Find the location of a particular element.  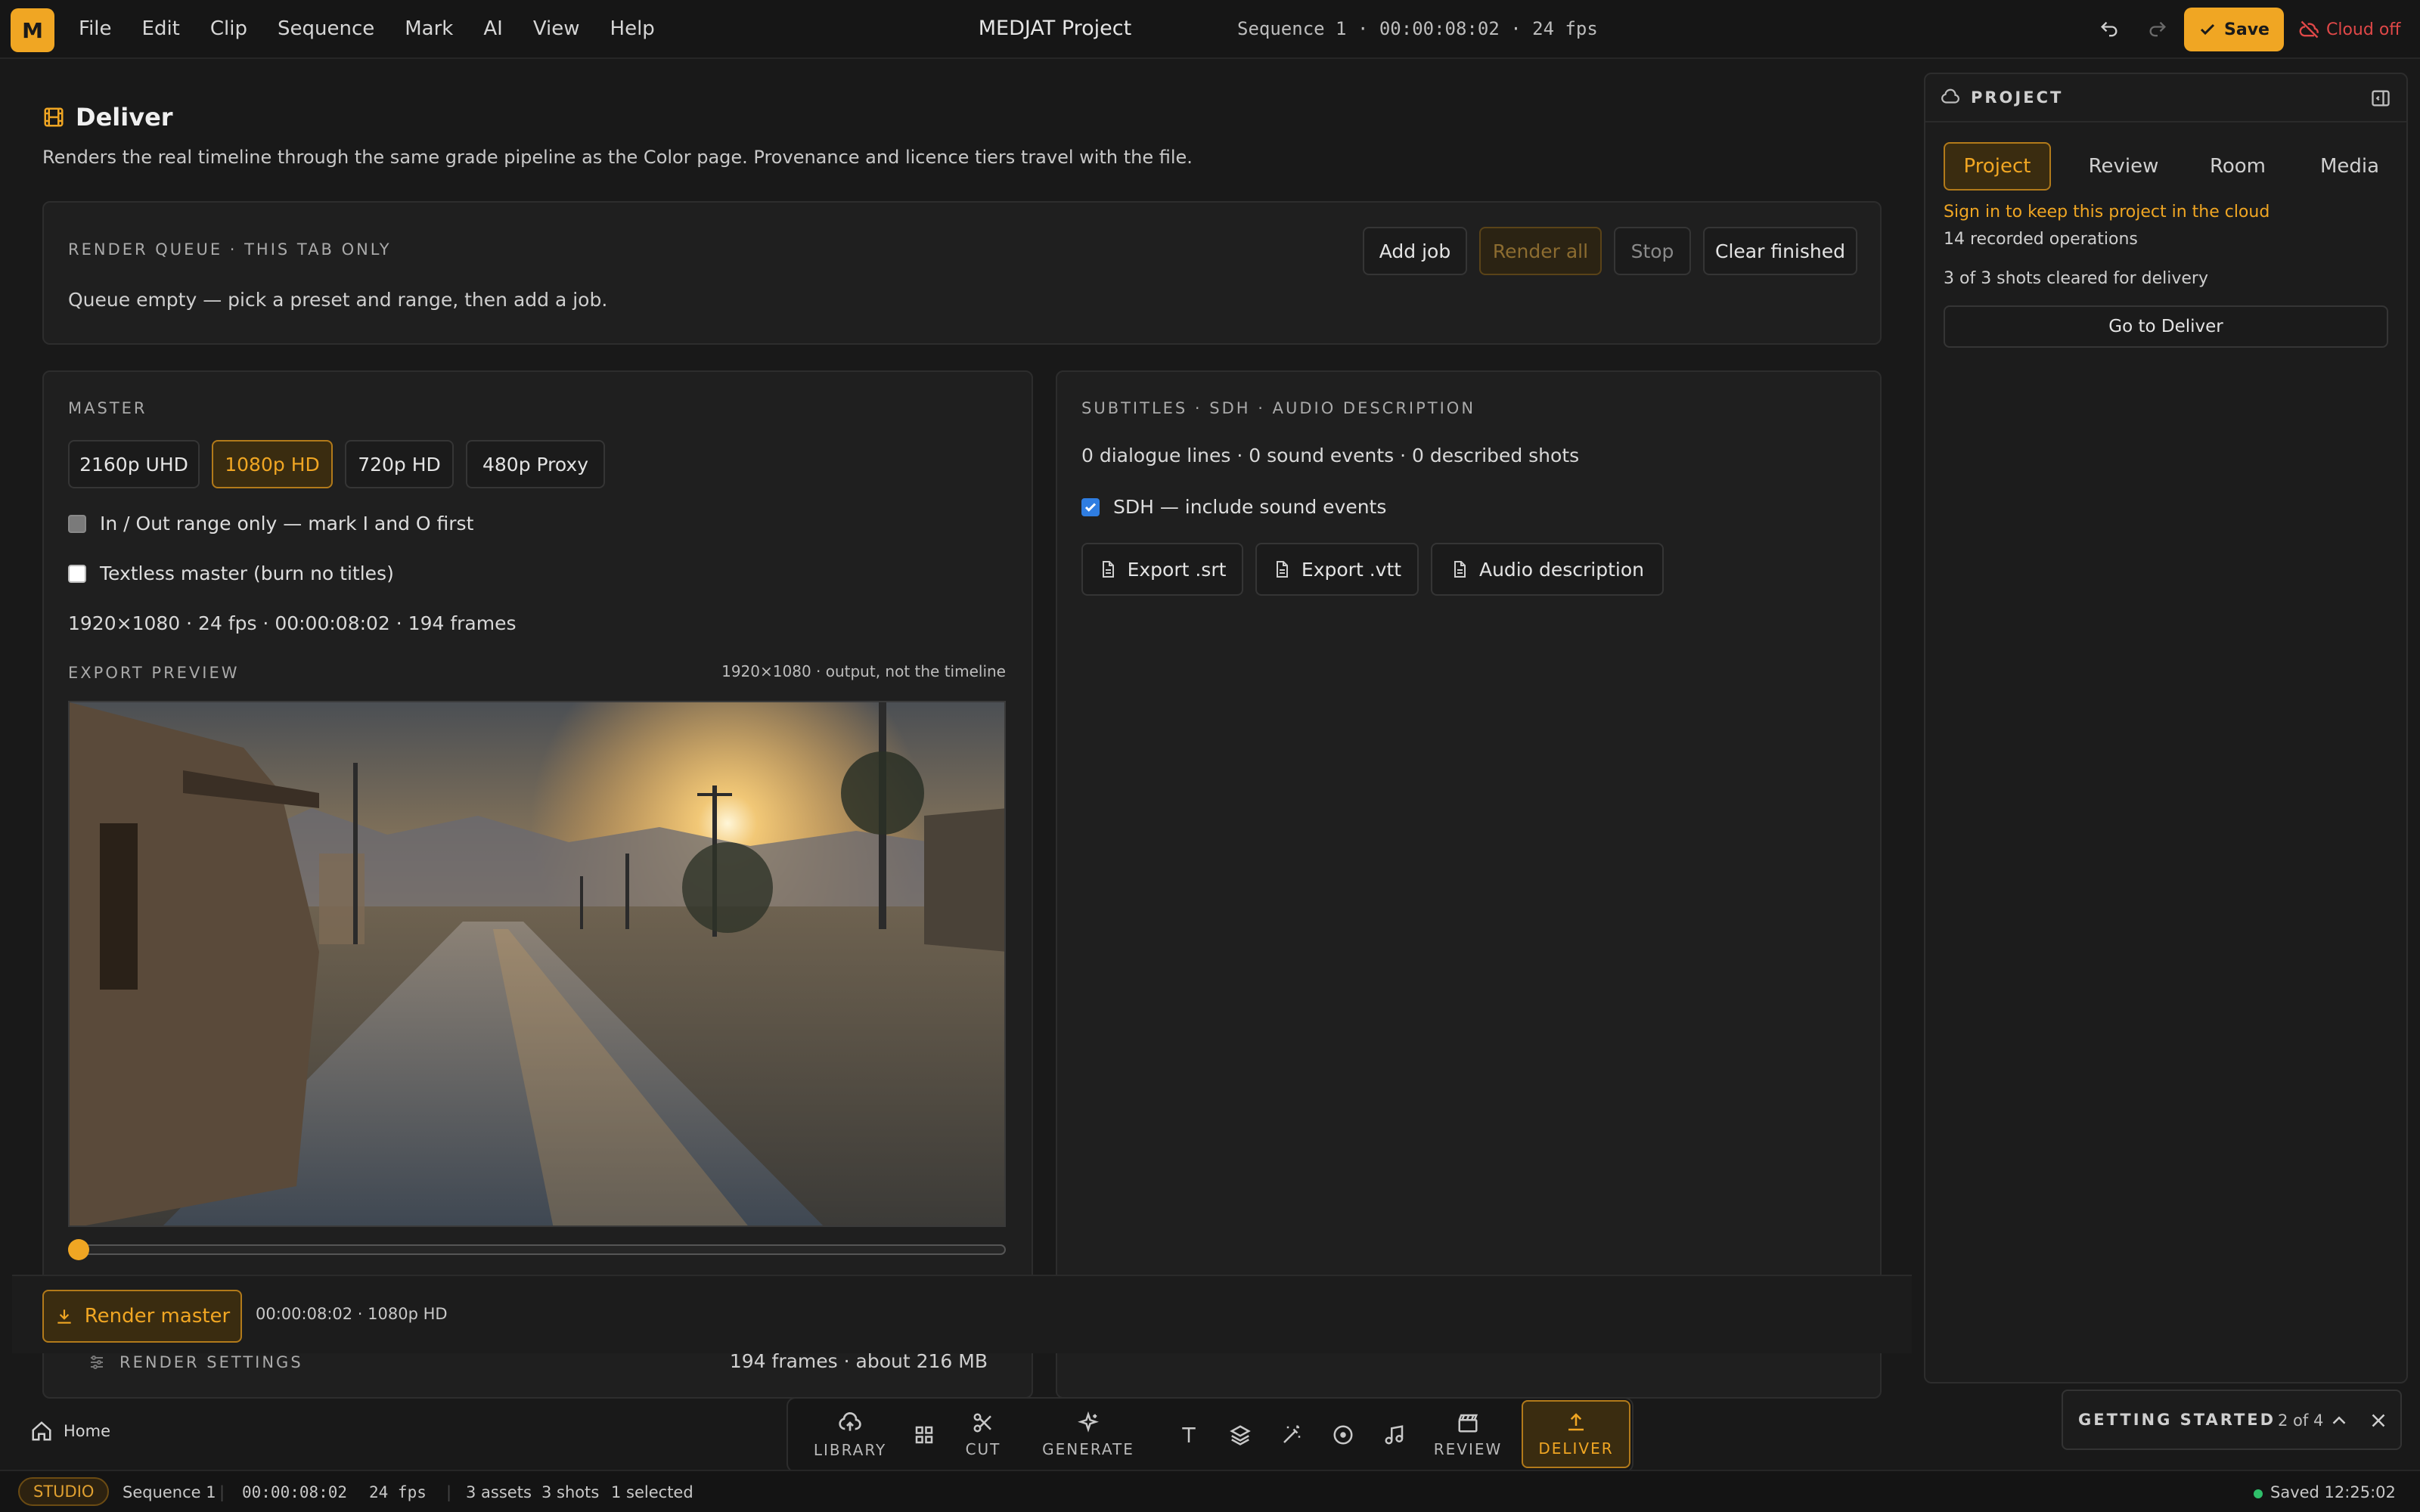

dock-grid is located at coordinates (924, 1435).